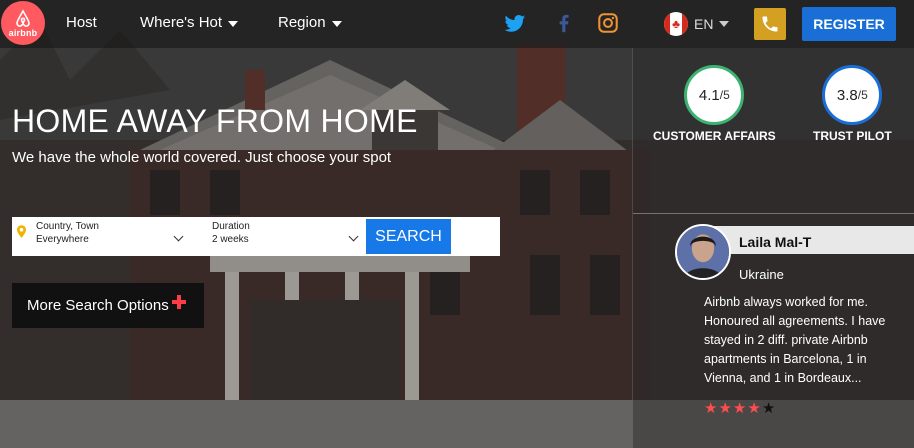 This screenshot has height=448, width=914. What do you see at coordinates (847, 95) in the screenshot?
I see `rating-value: 3.8` at bounding box center [847, 95].